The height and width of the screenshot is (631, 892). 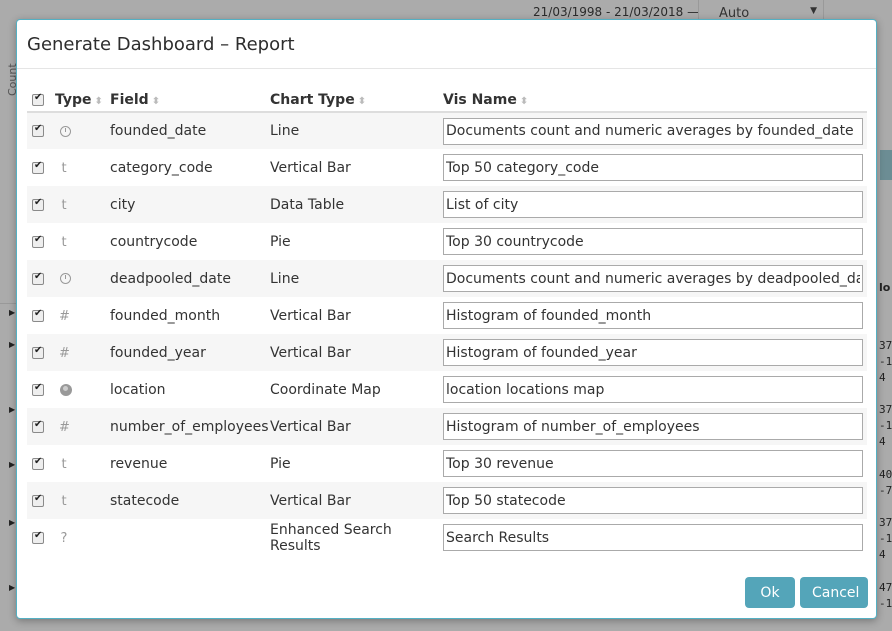 I want to click on divider, so click(x=8, y=303).